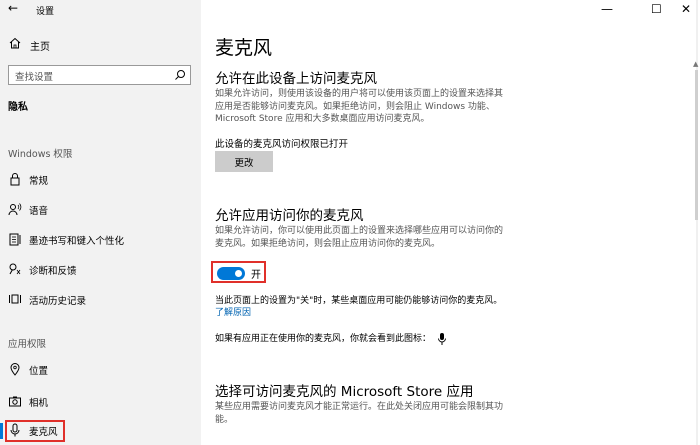  What do you see at coordinates (233, 311) in the screenshot?
I see `learn-why-link: 了解原因` at bounding box center [233, 311].